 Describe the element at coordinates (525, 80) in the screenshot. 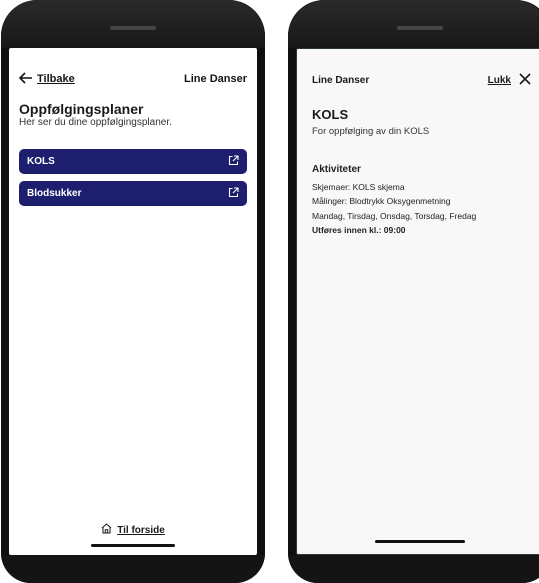

I see `close-icon` at that location.